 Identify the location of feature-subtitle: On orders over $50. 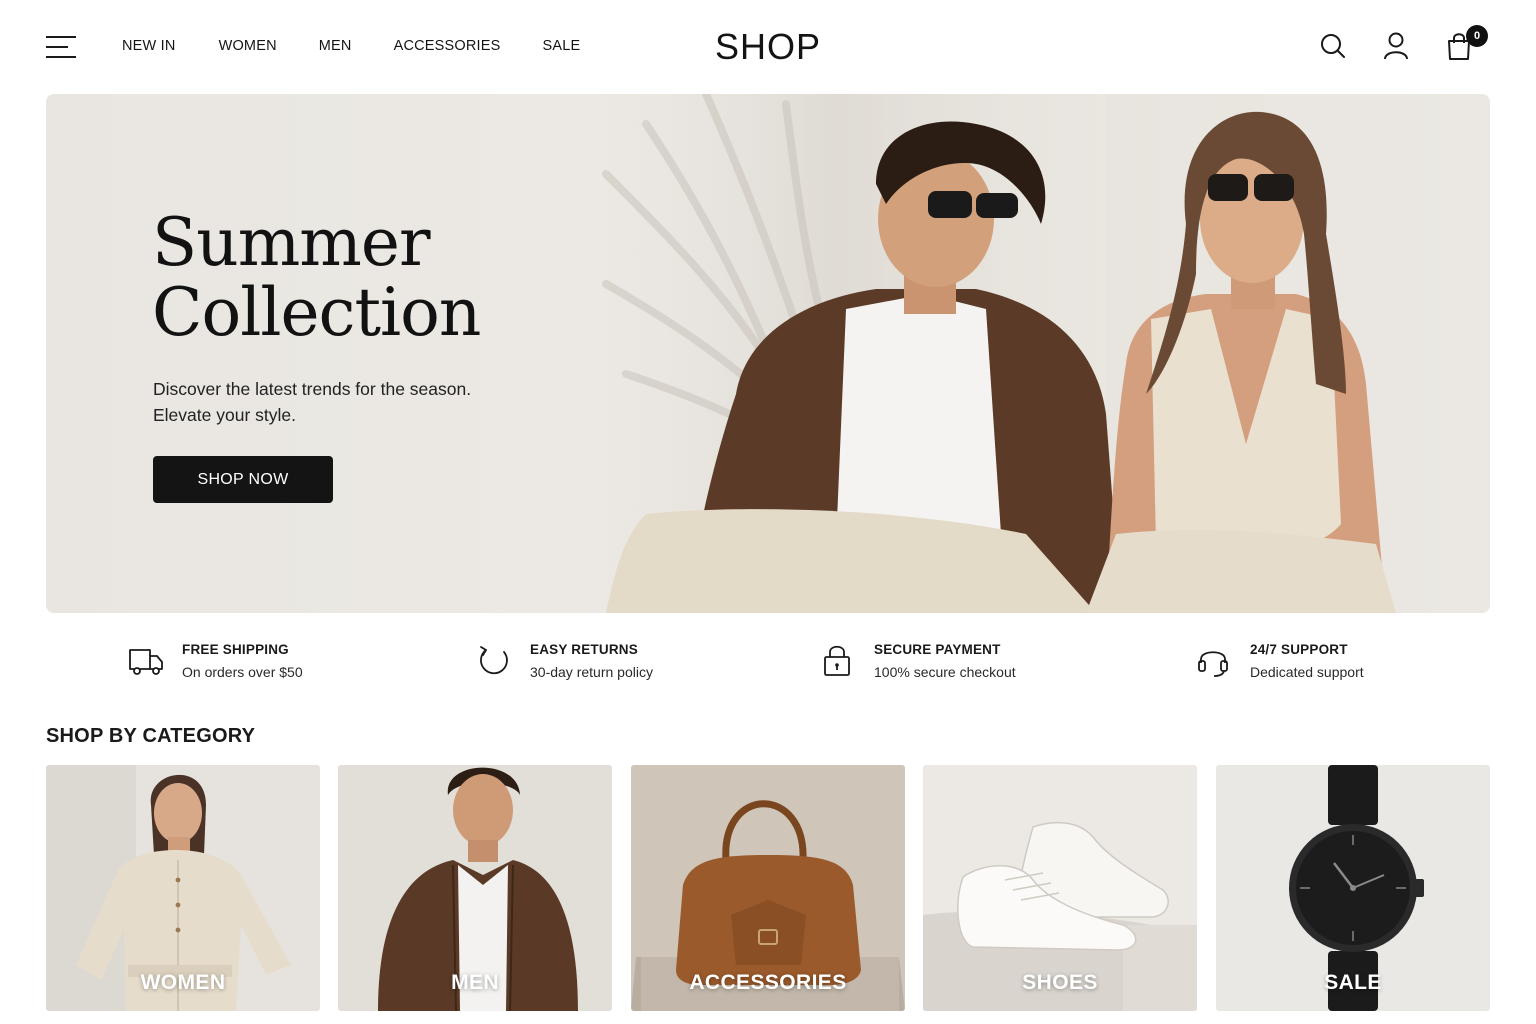
(242, 672).